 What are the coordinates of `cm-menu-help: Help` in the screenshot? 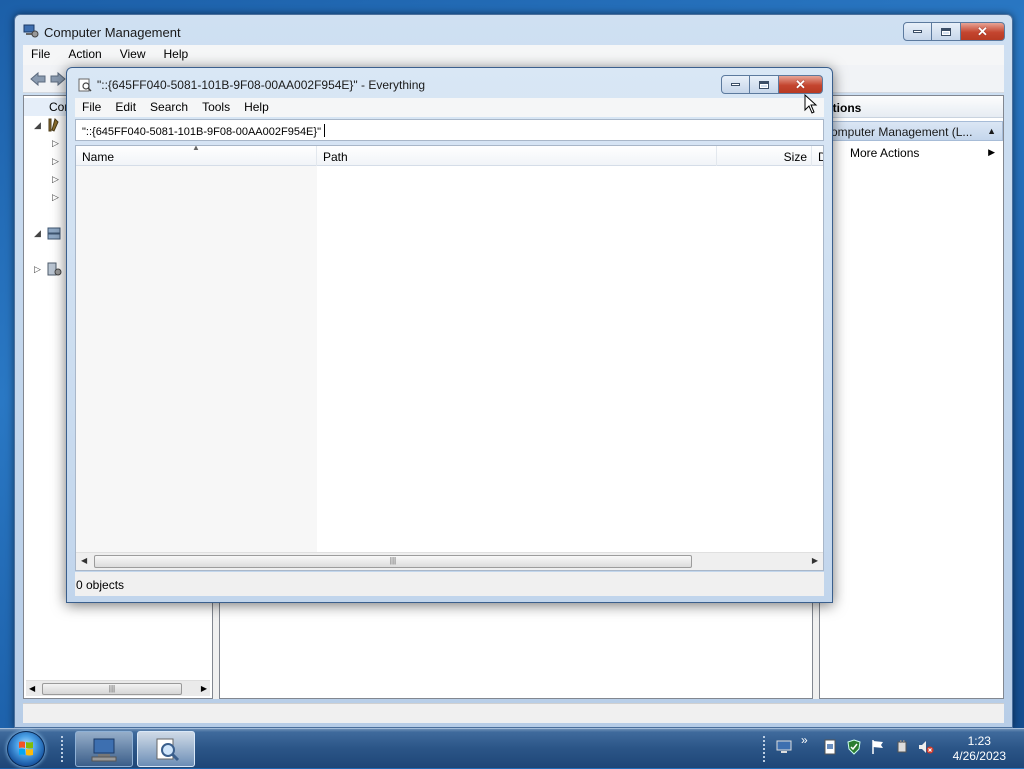 It's located at (176, 55).